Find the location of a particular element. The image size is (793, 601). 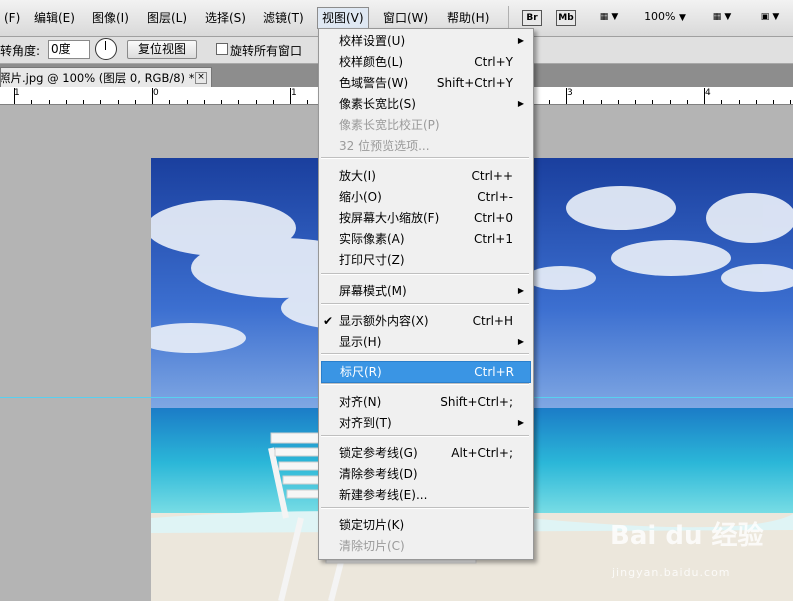

menu-item-shortcut: Ctrl+R is located at coordinates (494, 372).